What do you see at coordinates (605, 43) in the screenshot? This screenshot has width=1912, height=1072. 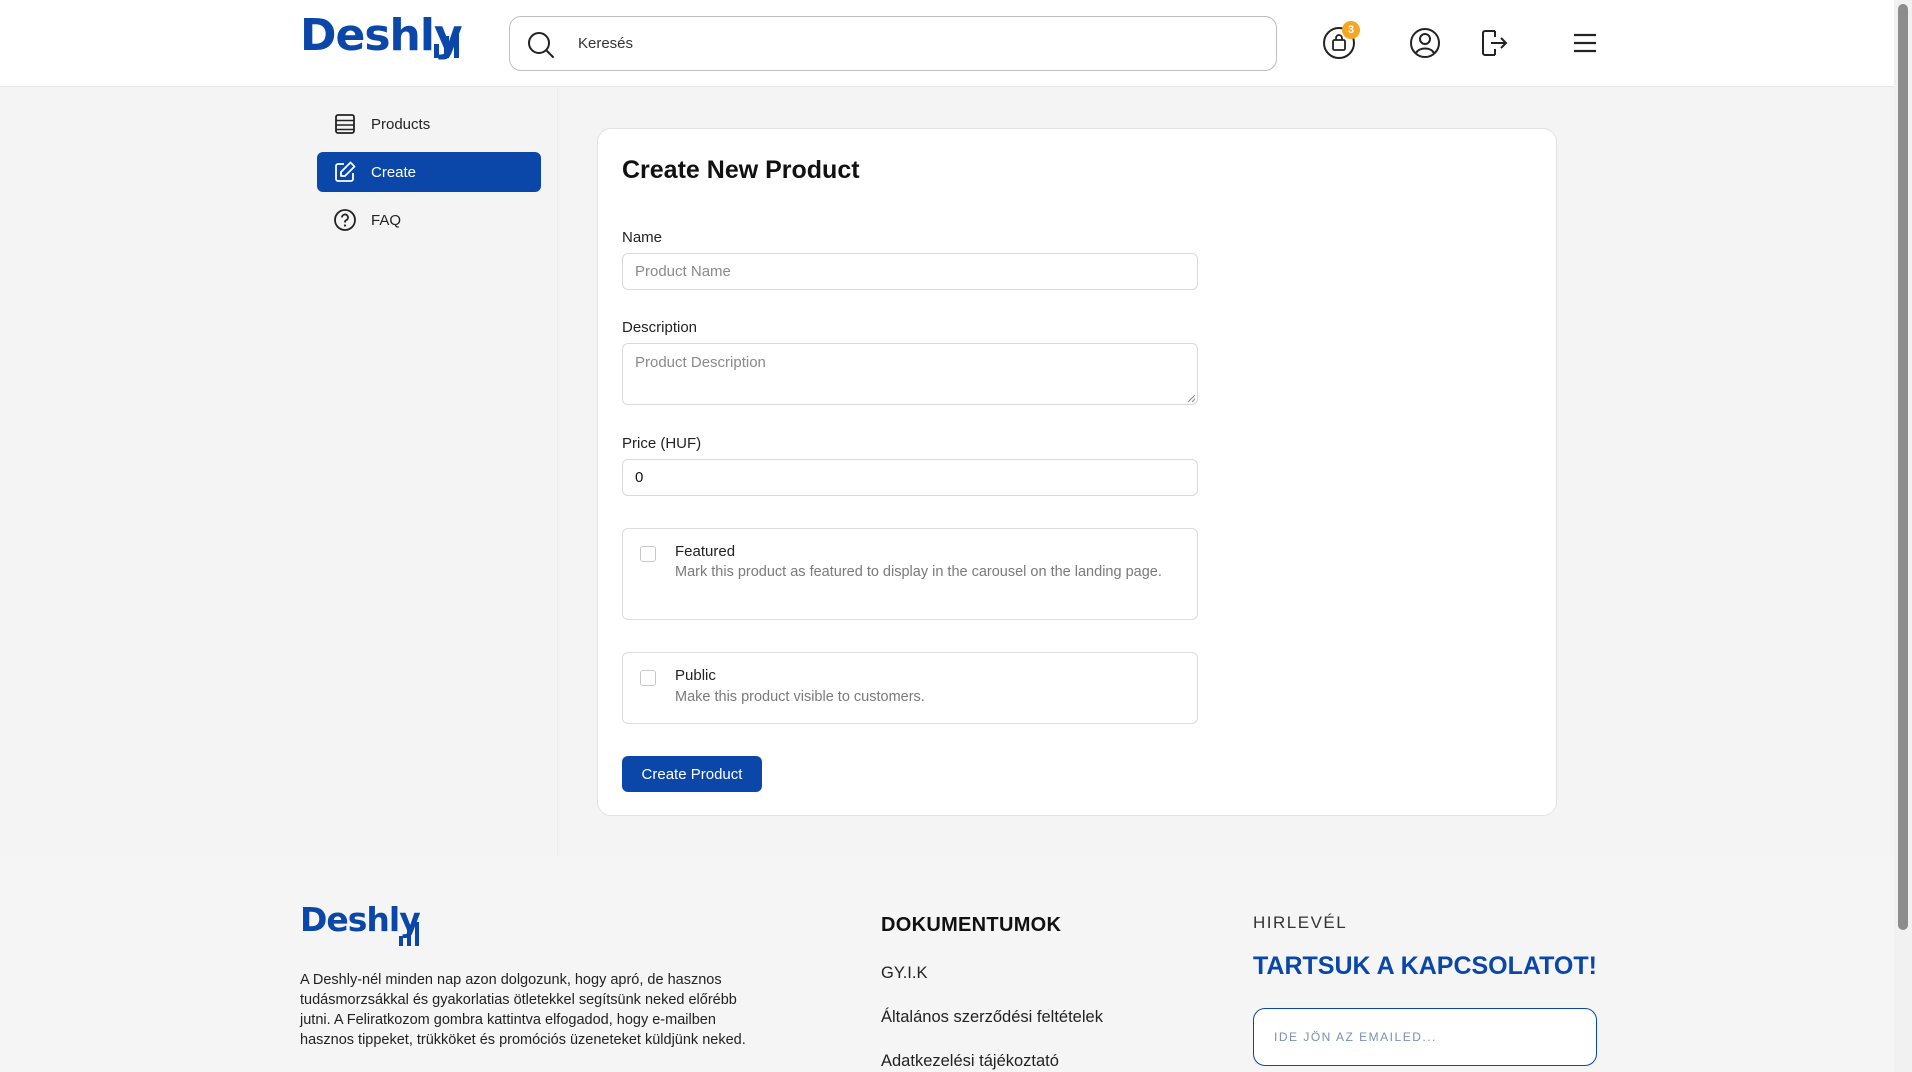 I see `search-input: Keresés` at bounding box center [605, 43].